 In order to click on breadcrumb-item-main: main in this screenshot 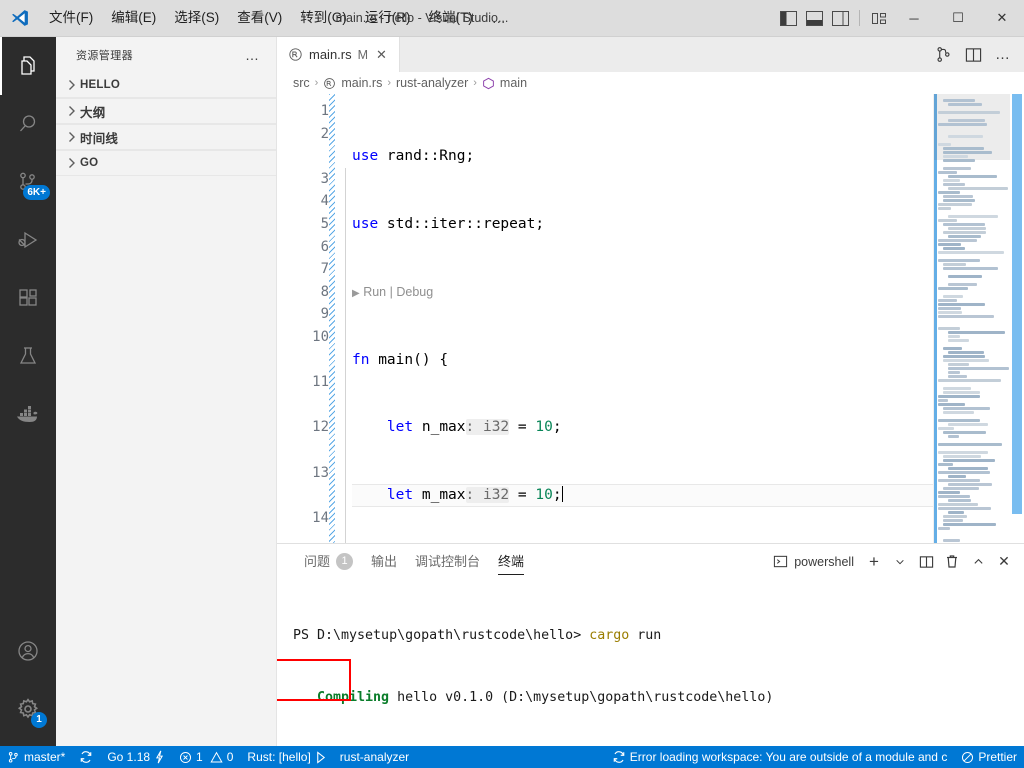, I will do `click(513, 83)`.